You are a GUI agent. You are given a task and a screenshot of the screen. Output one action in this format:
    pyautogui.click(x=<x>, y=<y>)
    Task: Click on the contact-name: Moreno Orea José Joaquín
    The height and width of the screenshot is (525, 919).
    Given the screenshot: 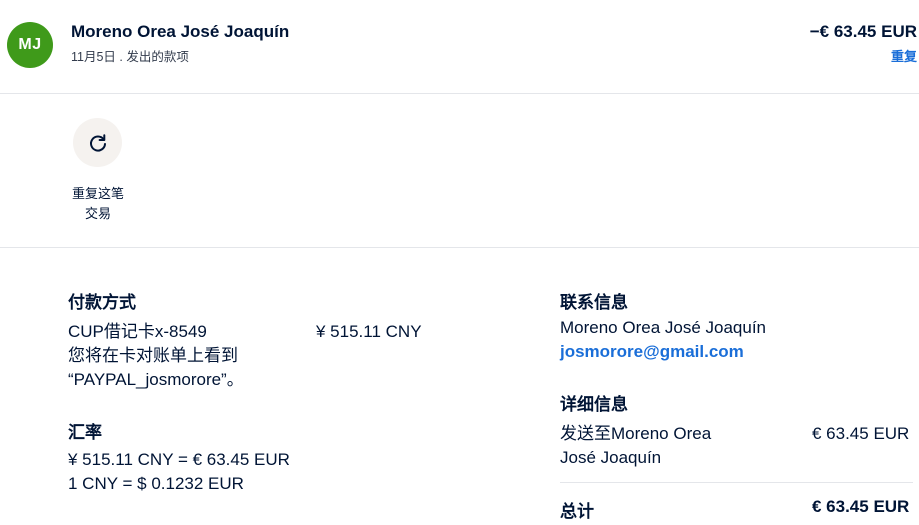 What is the action you would take?
    pyautogui.click(x=663, y=327)
    